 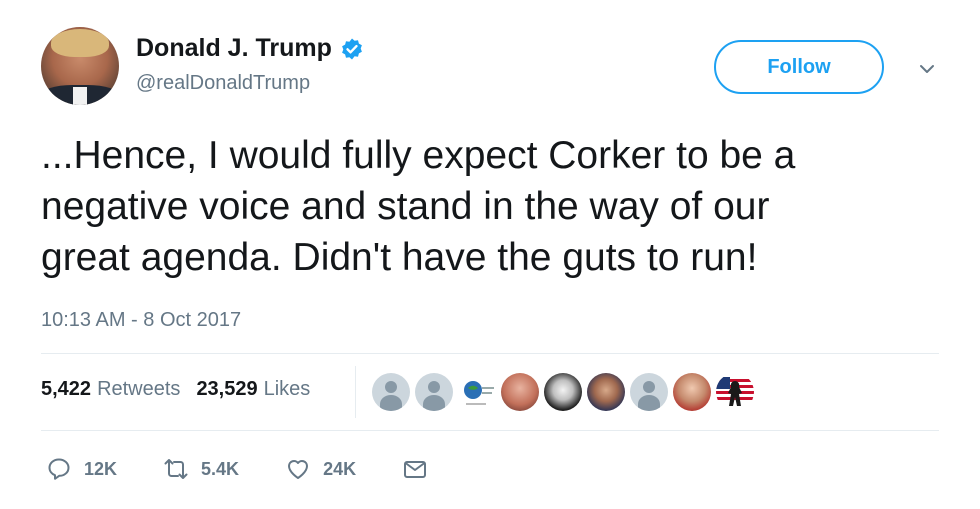 What do you see at coordinates (351, 48) in the screenshot?
I see `verified-badge-icon` at bounding box center [351, 48].